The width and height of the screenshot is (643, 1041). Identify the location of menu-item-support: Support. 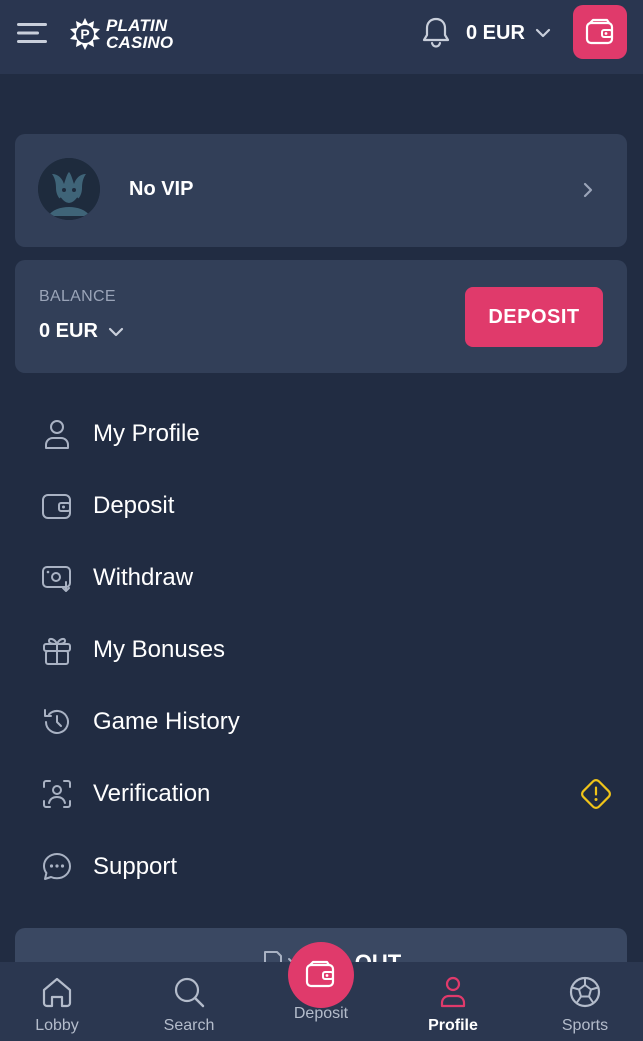
(321, 867).